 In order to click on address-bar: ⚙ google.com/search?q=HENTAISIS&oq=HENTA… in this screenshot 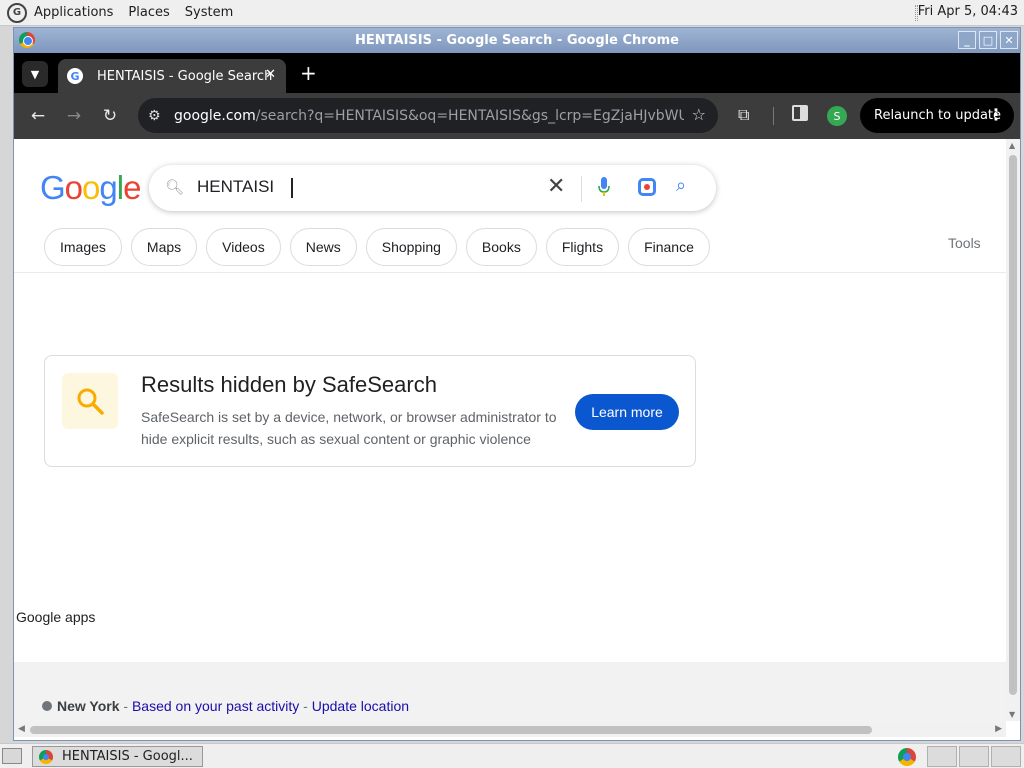, I will do `click(428, 115)`.